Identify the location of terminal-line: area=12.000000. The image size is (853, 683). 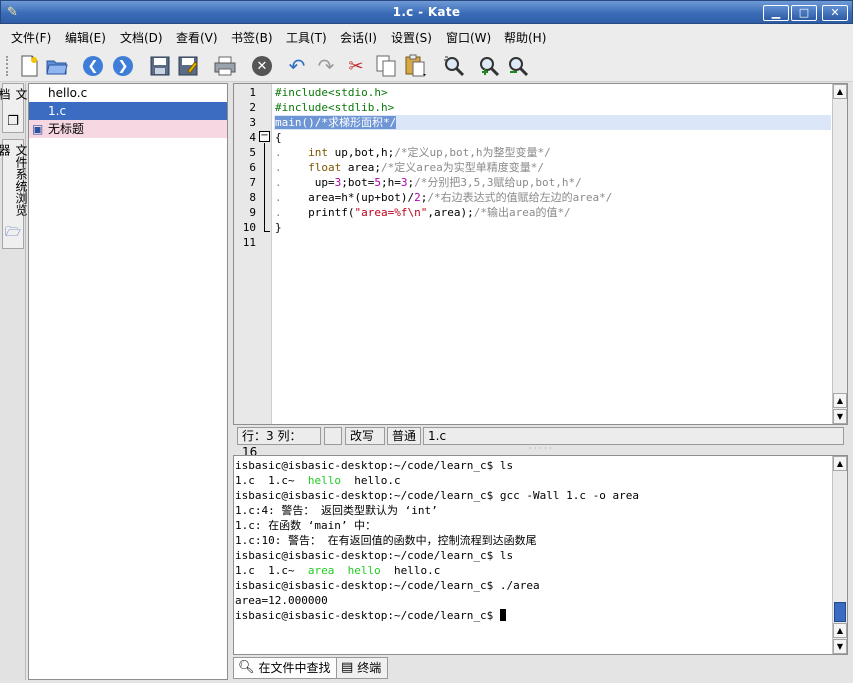
(533, 600).